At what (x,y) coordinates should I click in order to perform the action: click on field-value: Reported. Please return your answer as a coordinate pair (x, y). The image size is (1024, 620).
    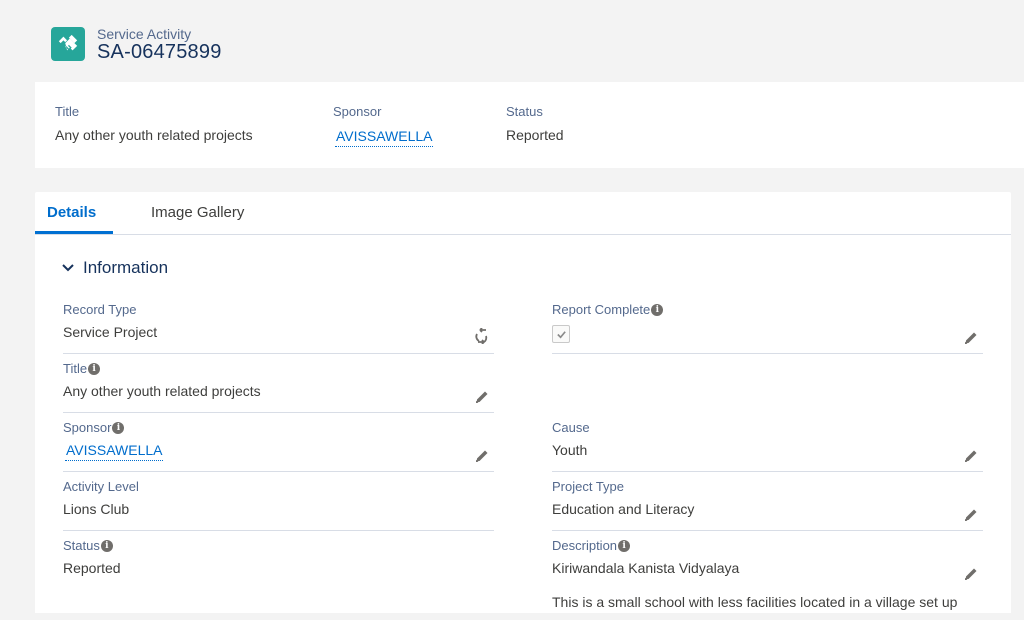
    Looking at the image, I should click on (92, 568).